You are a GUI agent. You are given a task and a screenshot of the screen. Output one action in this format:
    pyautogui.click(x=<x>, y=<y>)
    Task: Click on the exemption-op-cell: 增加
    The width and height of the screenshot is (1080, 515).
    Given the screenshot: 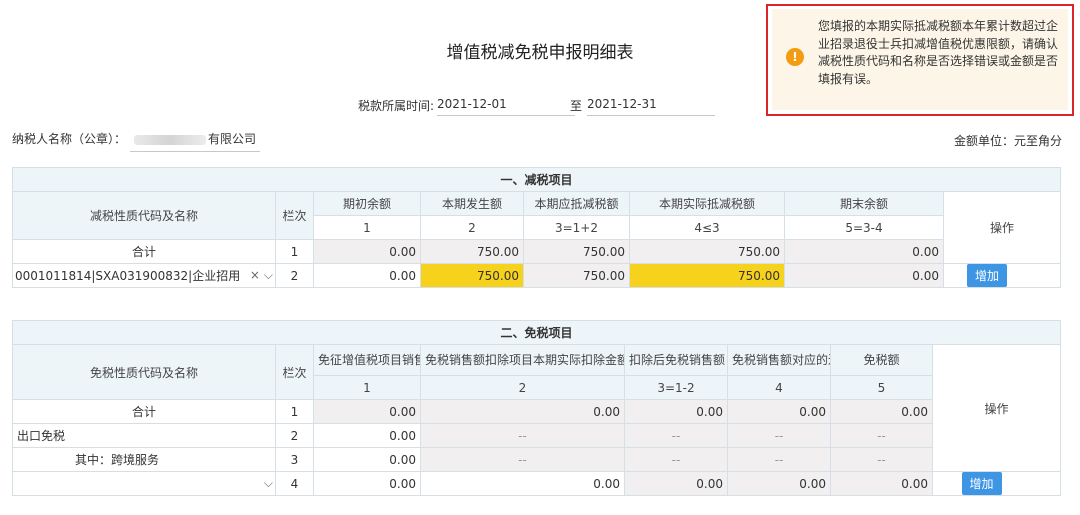 What is the action you would take?
    pyautogui.click(x=996, y=483)
    